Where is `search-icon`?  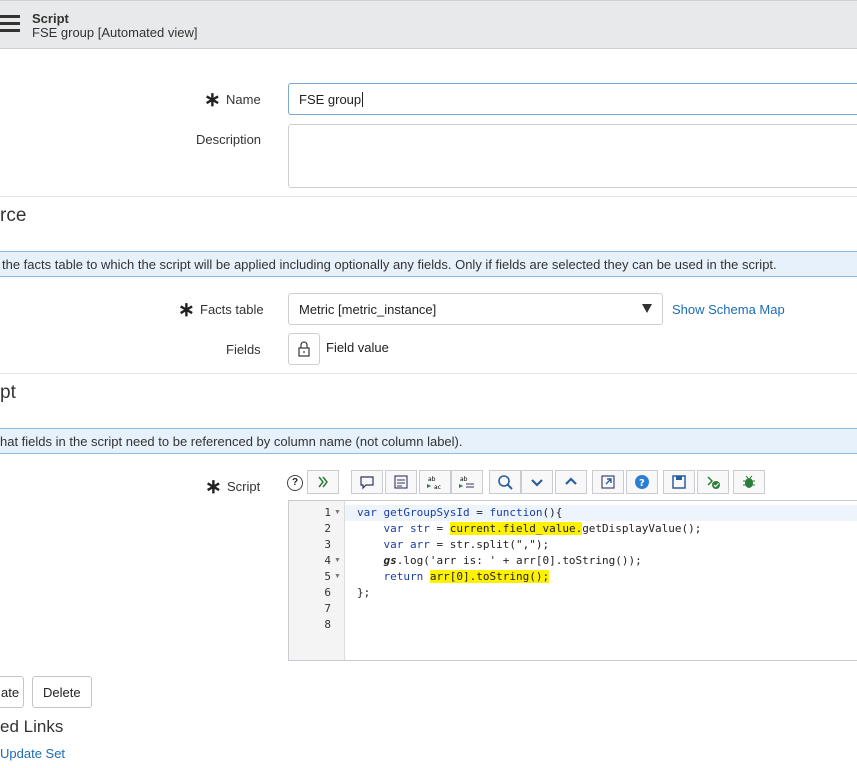
search-icon is located at coordinates (505, 482).